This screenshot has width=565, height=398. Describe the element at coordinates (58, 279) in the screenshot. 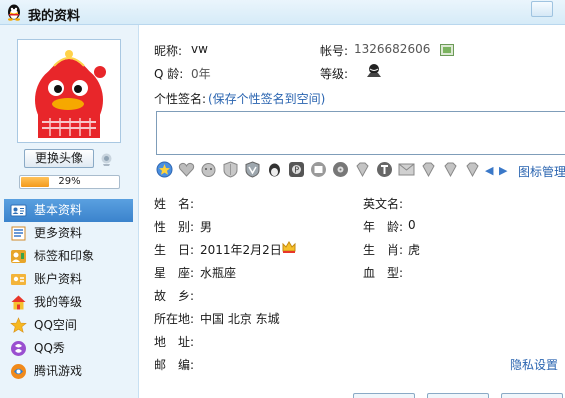

I see `sidebar-item-label: 账户资料` at that location.